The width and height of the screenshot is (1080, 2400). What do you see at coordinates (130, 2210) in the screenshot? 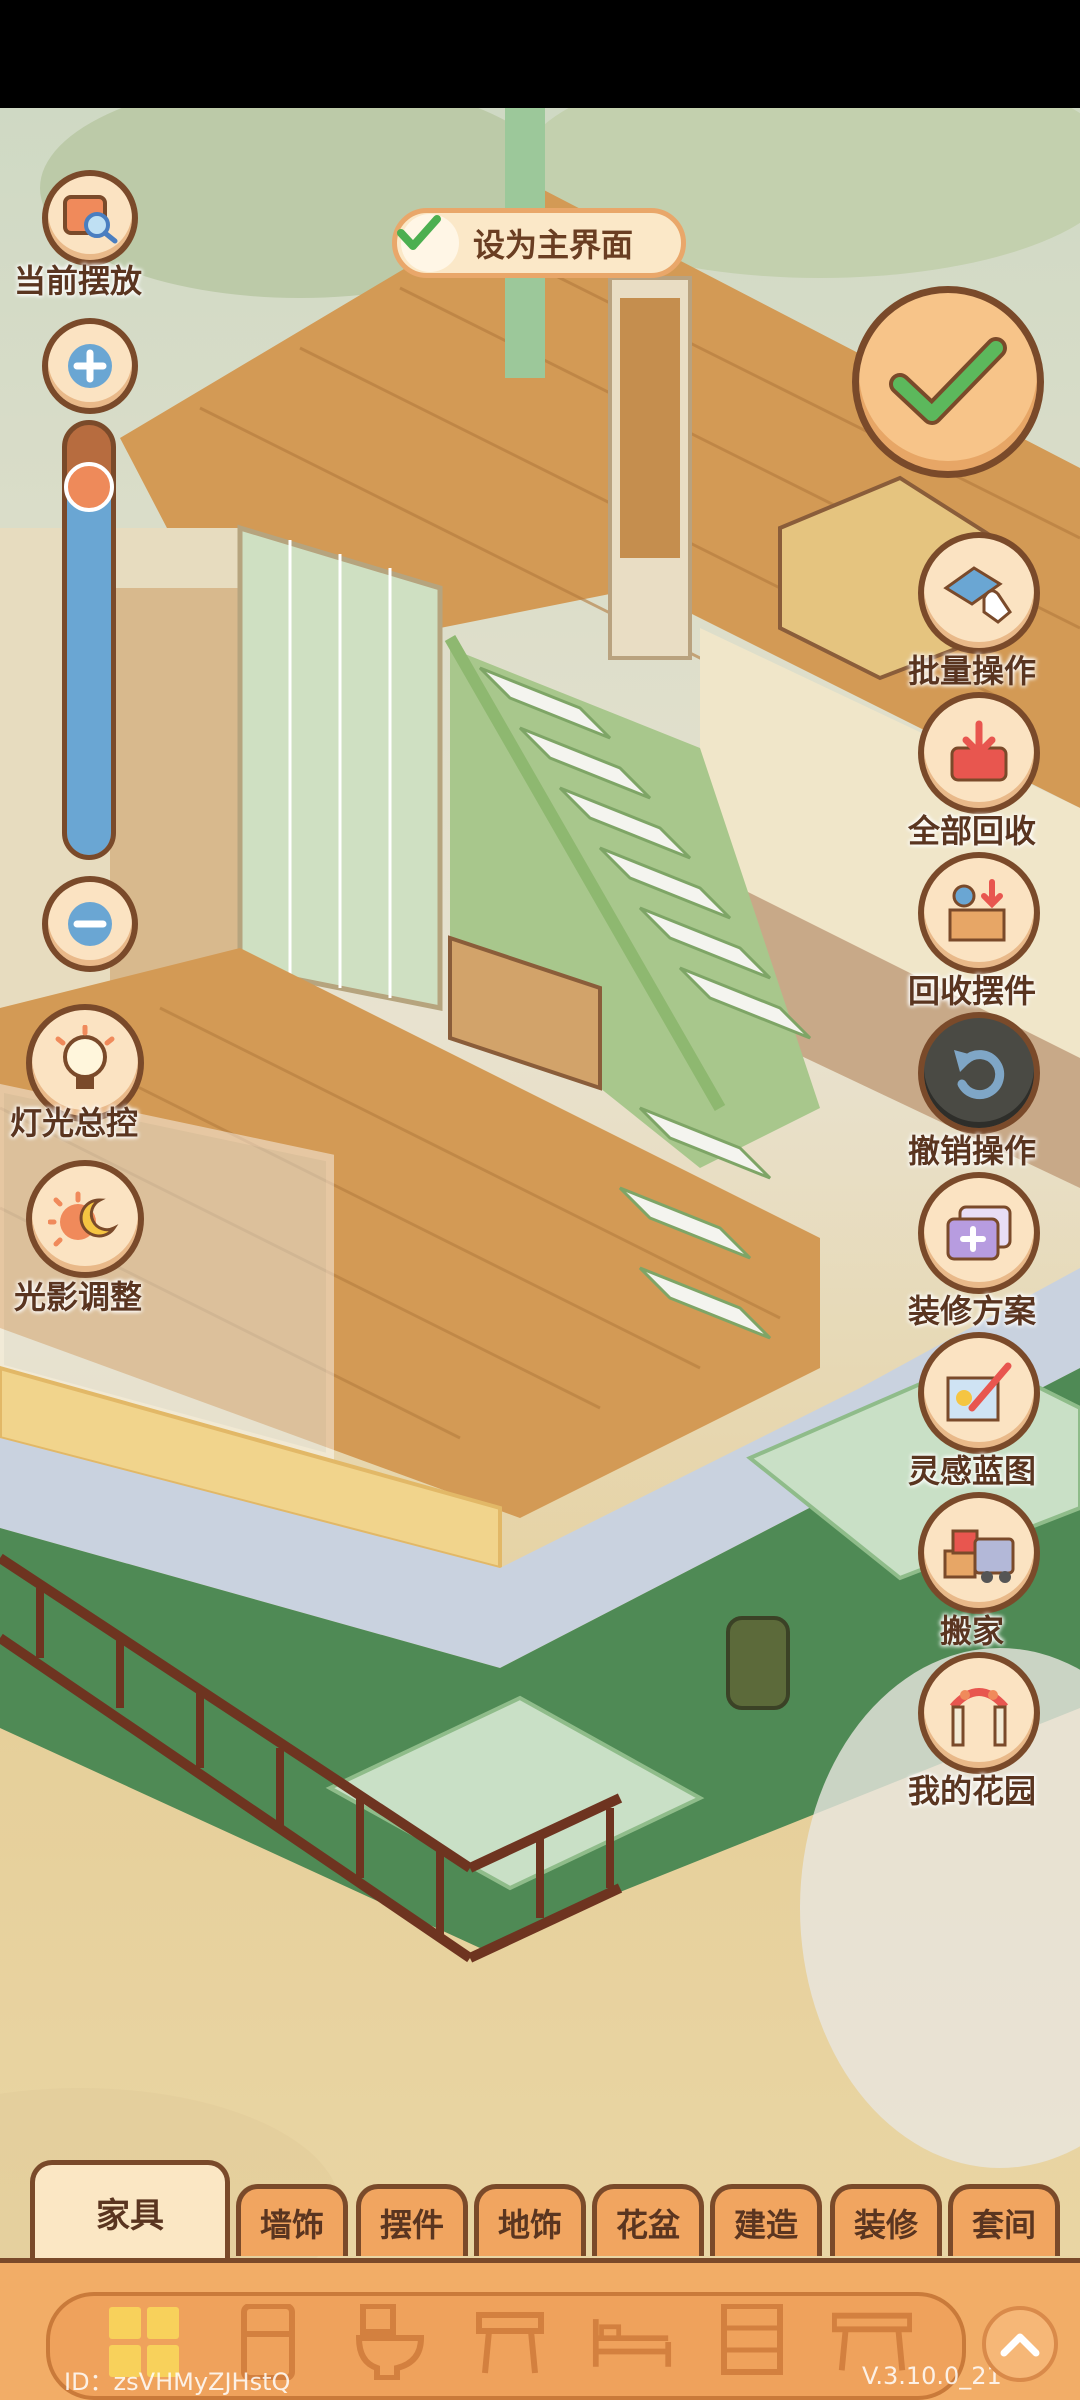
I see `tab-0: 家具` at bounding box center [130, 2210].